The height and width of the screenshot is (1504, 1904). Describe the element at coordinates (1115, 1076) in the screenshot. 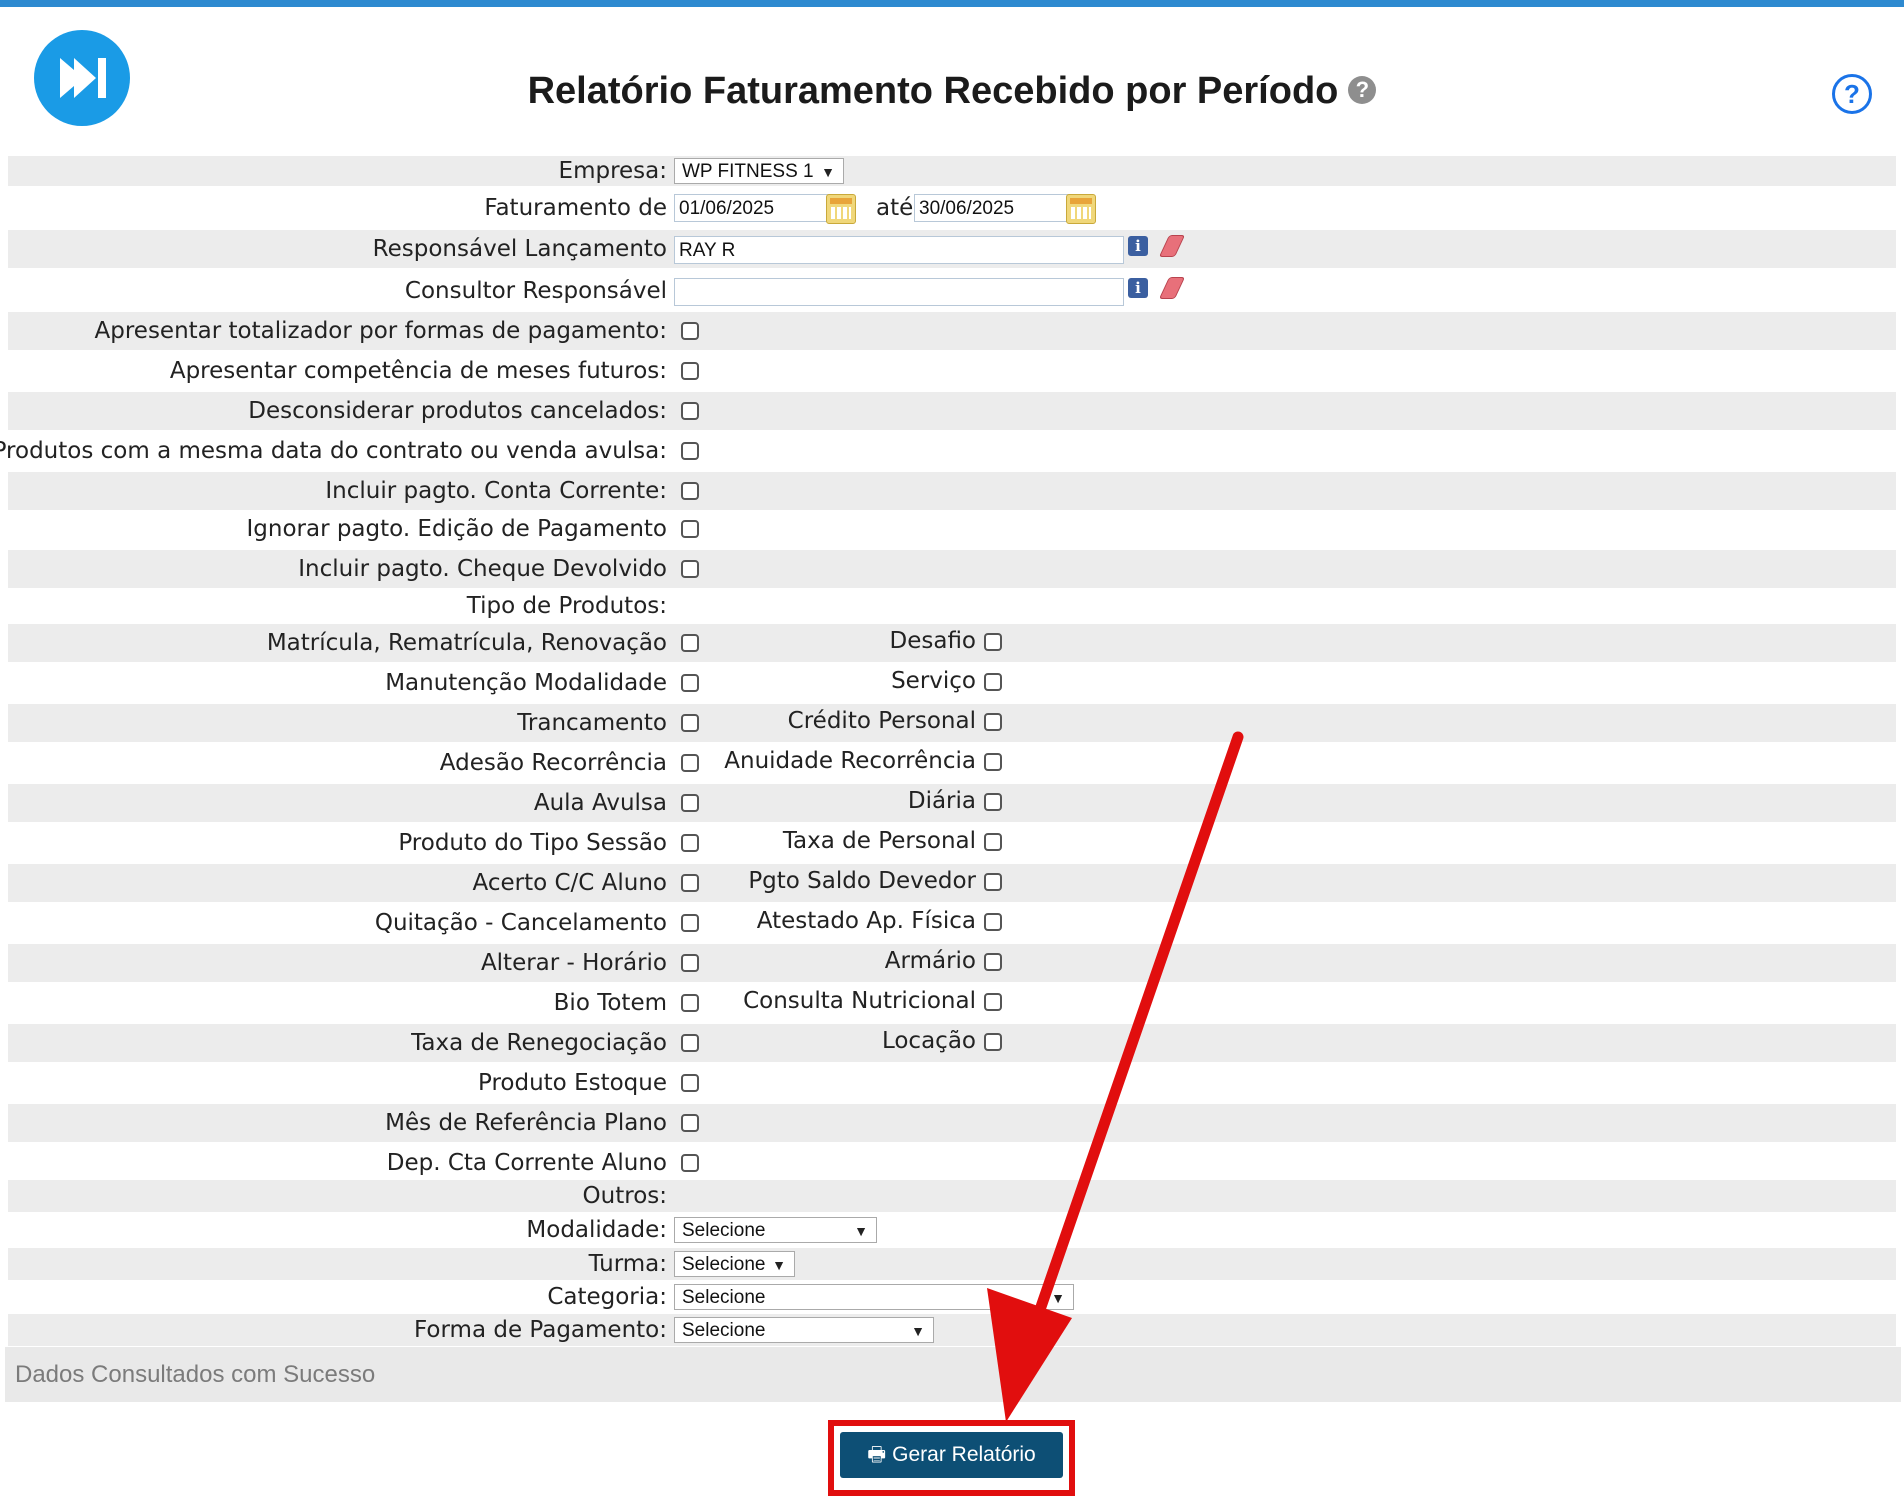

I see `annotation-arrow` at that location.